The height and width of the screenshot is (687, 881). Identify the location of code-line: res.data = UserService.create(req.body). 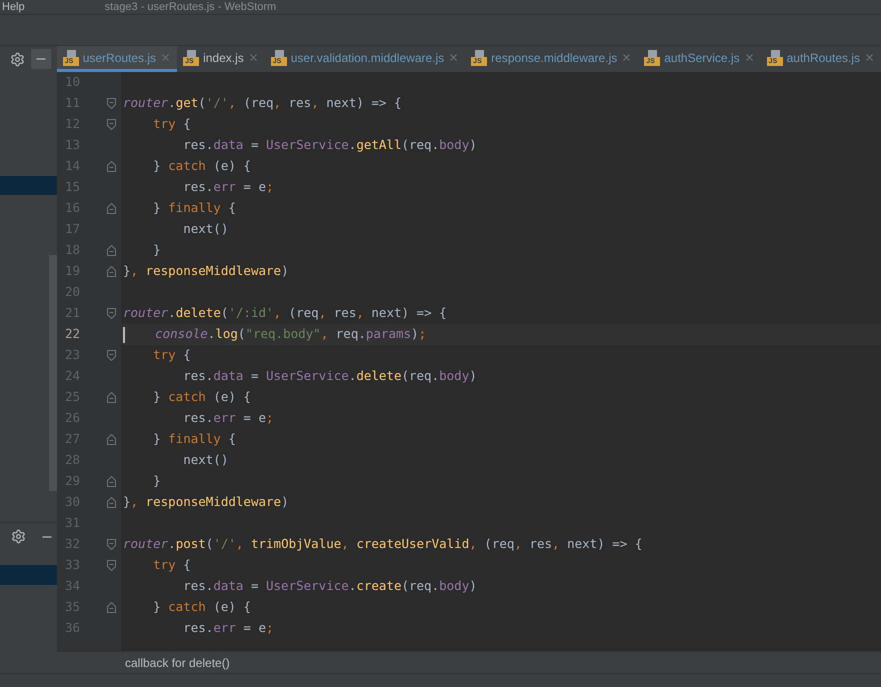
(329, 586).